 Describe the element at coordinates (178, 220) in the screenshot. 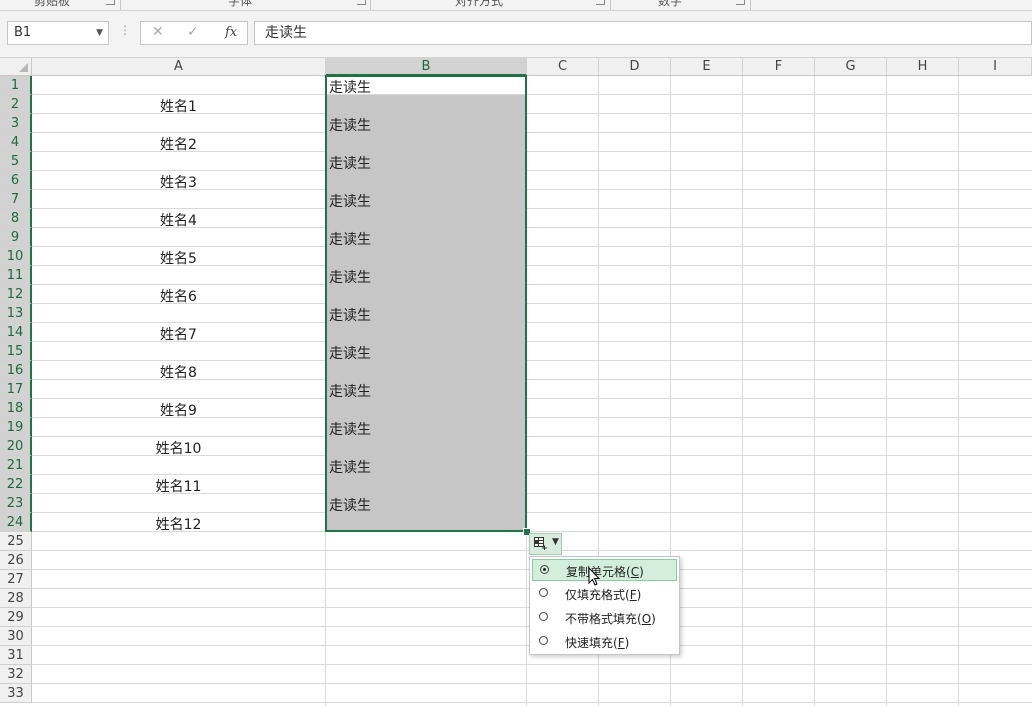

I see `cell-a8: 姓名4` at that location.